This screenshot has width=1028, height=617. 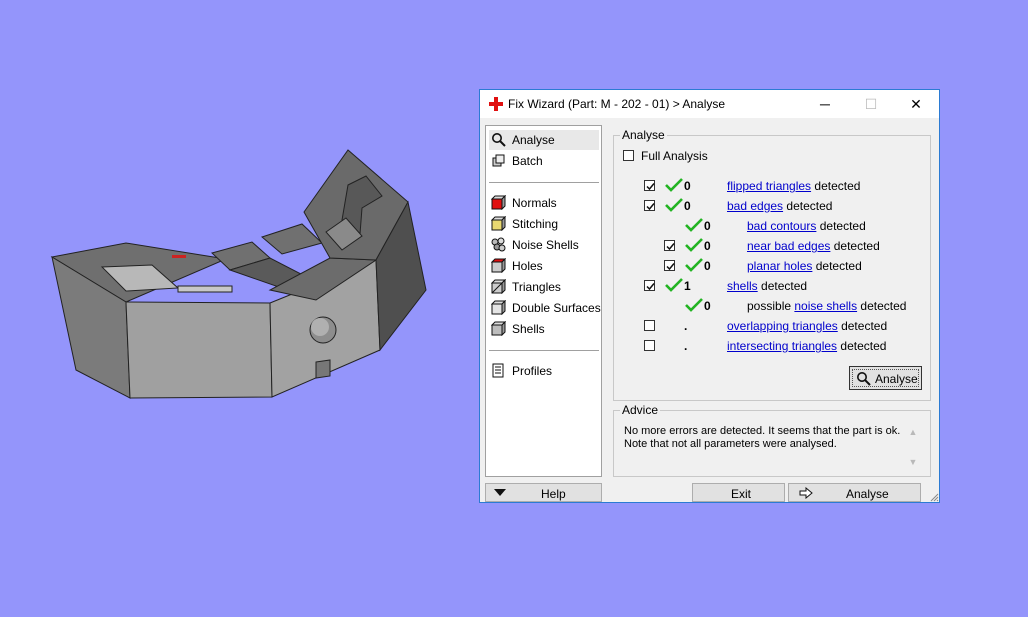 I want to click on help-button: Help, so click(x=543, y=492).